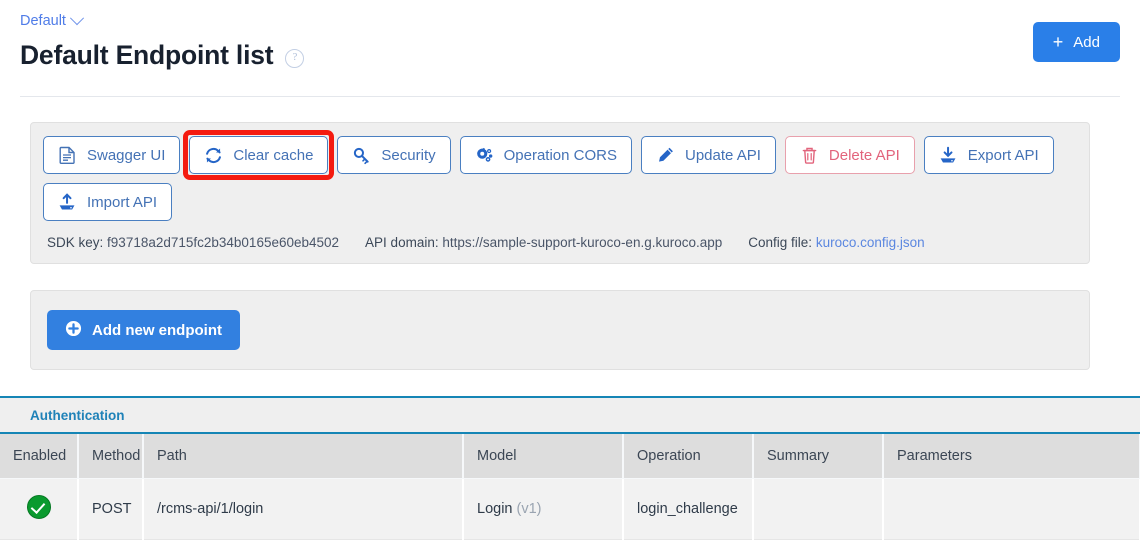 This screenshot has height=547, width=1140. What do you see at coordinates (688, 509) in the screenshot?
I see `cell-operation: login_challenge` at bounding box center [688, 509].